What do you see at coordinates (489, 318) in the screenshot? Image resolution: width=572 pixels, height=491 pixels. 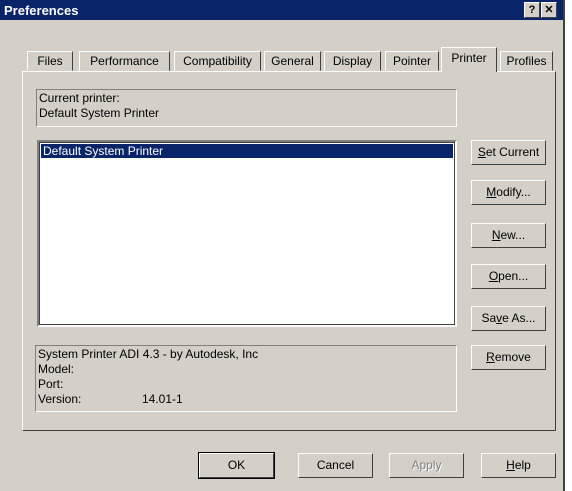 I see `save-as-label-pre: Sa` at bounding box center [489, 318].